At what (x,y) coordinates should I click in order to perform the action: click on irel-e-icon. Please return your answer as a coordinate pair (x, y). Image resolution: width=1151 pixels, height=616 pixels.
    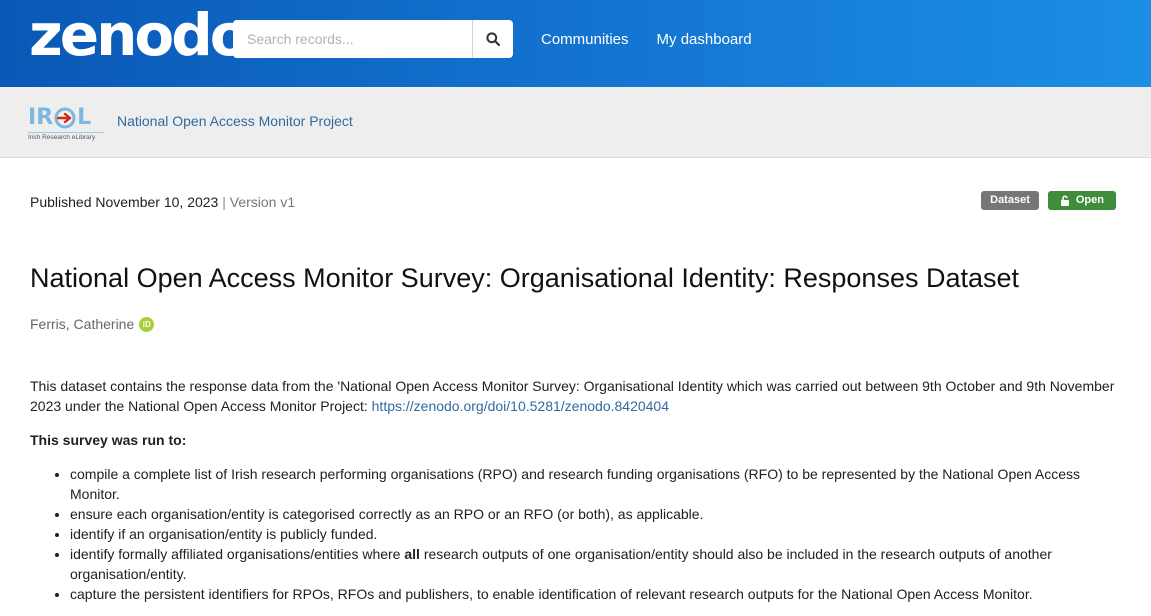
    Looking at the image, I should click on (65, 118).